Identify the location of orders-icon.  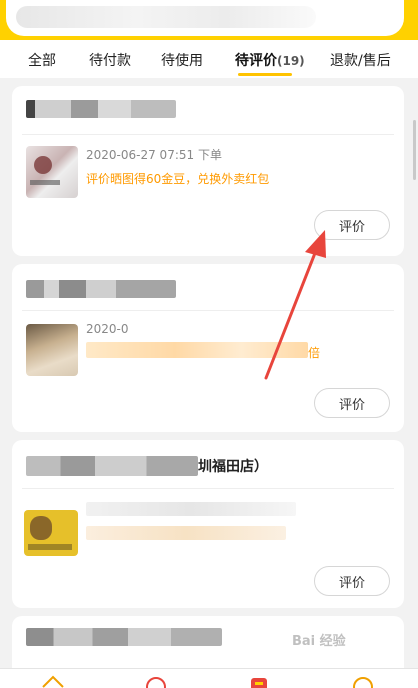
(259, 680).